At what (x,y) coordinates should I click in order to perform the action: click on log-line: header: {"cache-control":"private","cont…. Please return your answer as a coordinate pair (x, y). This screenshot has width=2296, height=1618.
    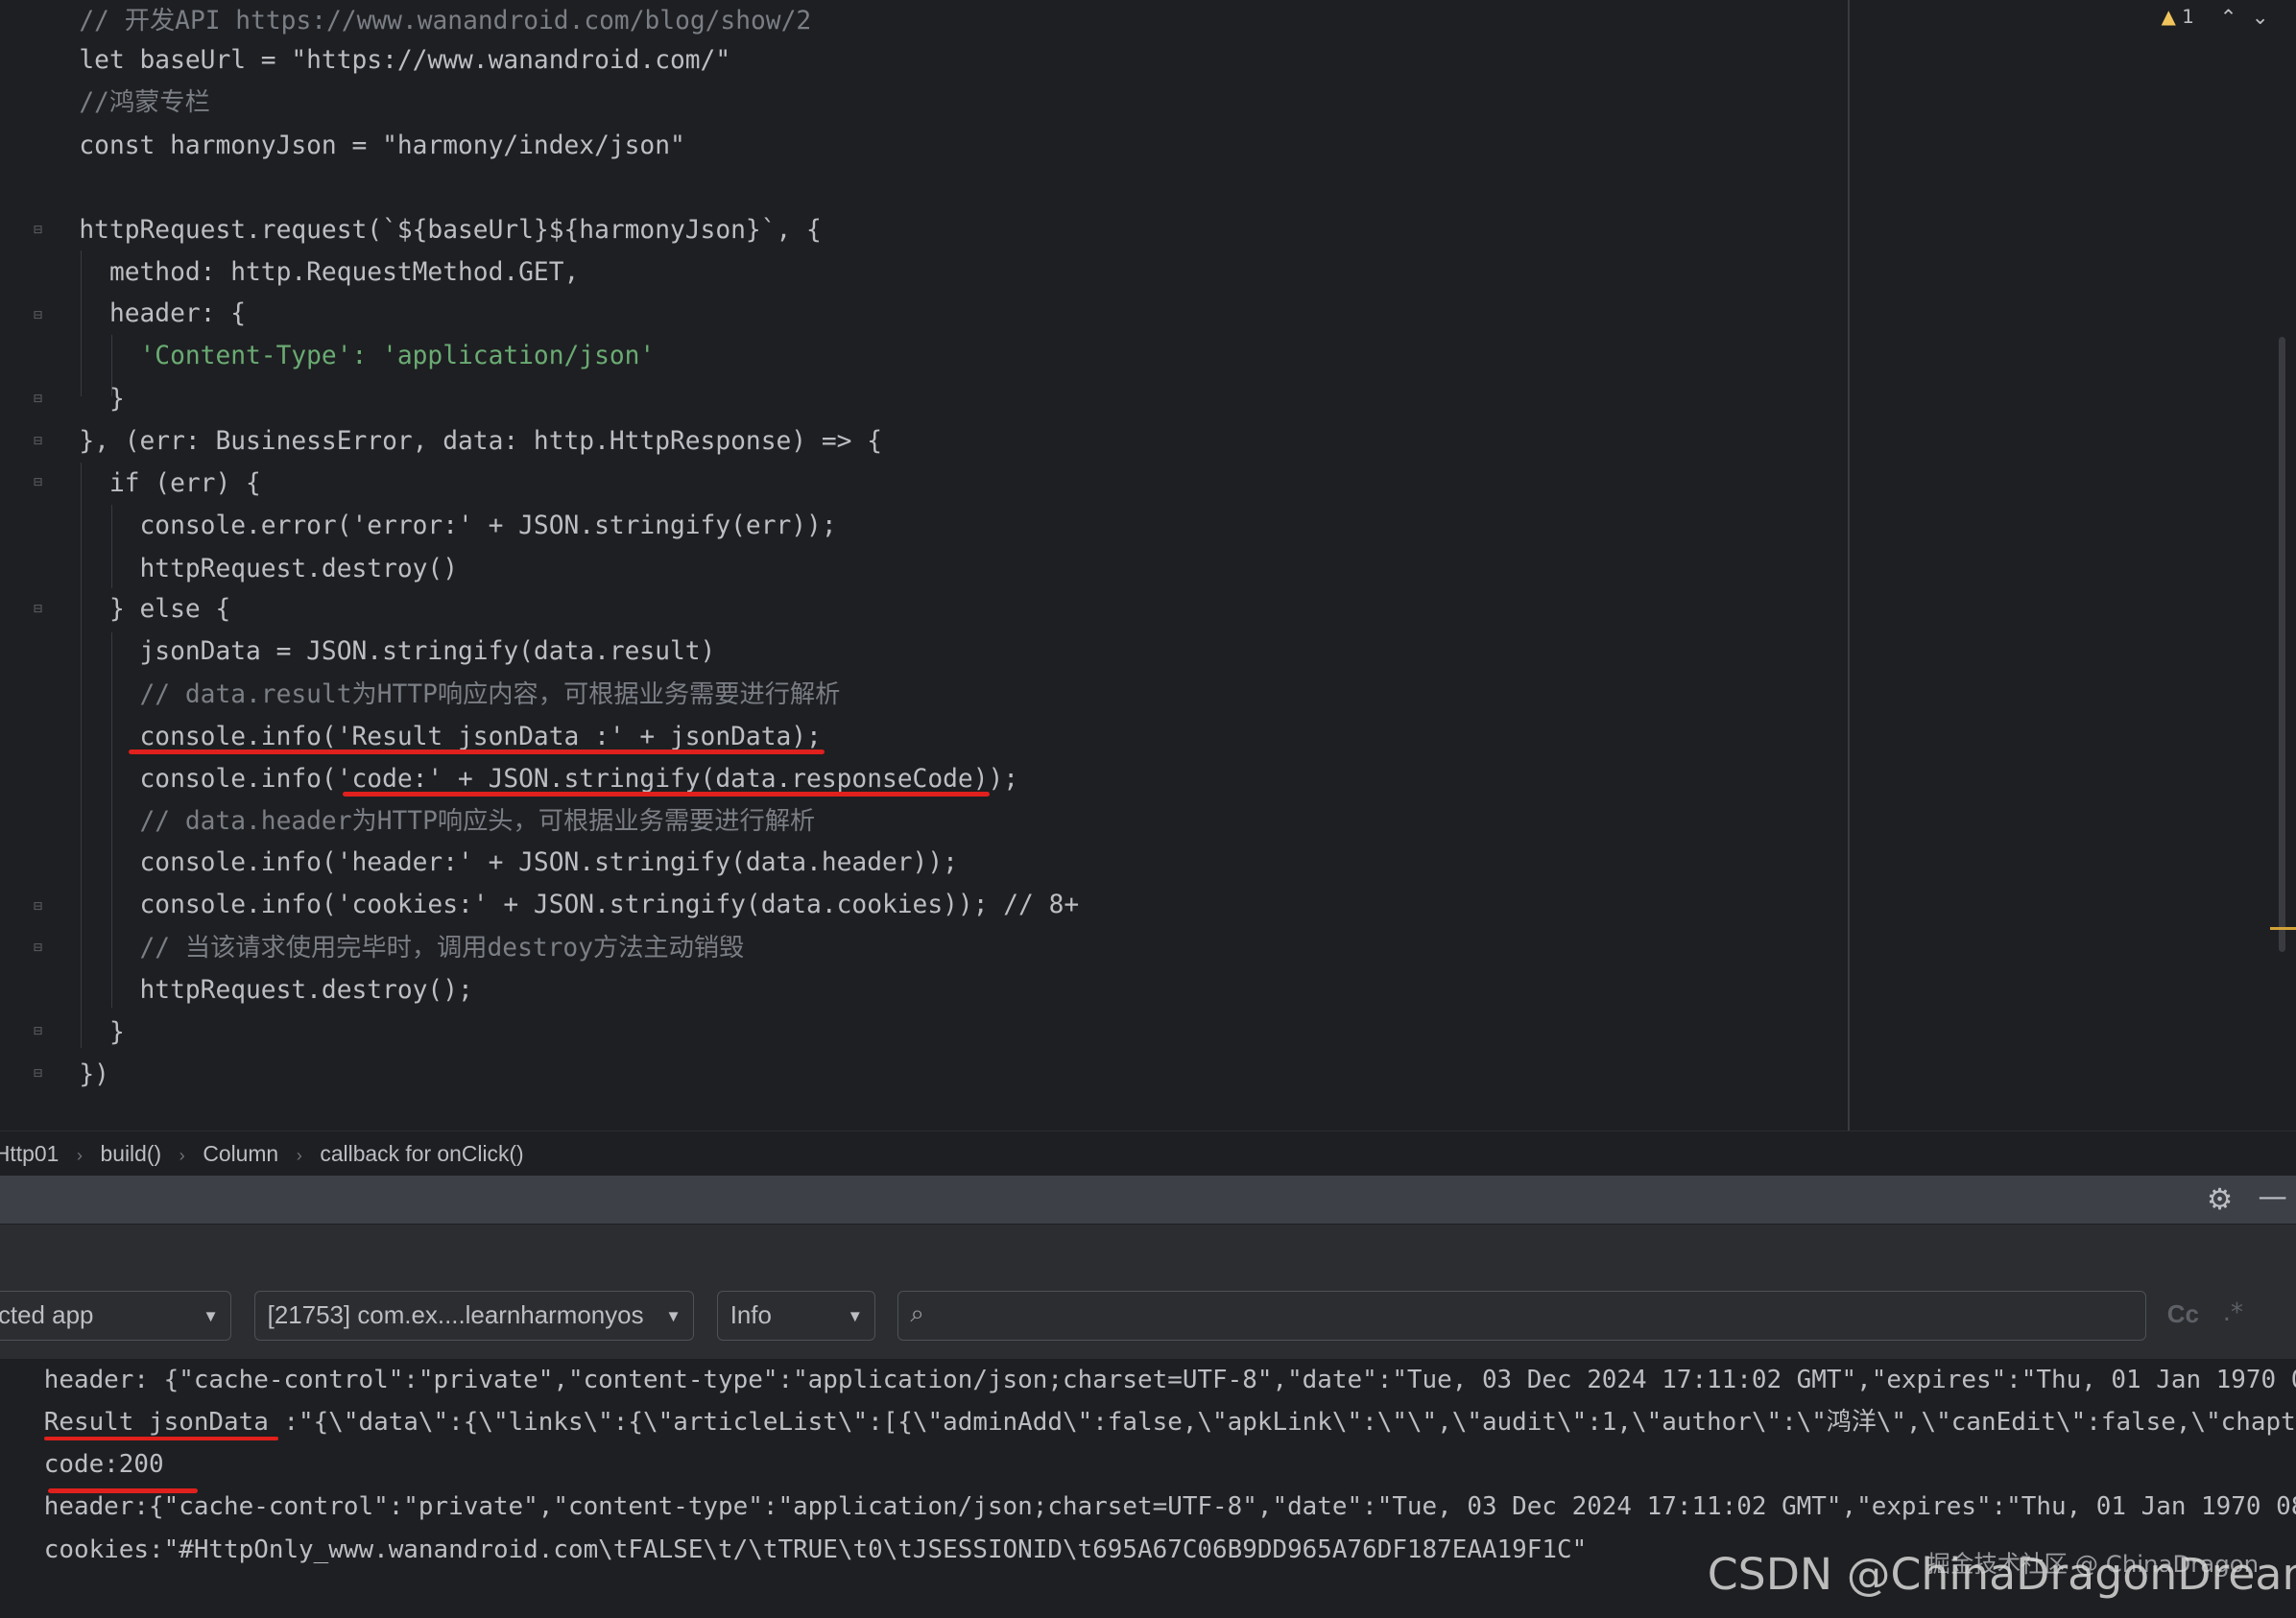
    Looking at the image, I should click on (1170, 1380).